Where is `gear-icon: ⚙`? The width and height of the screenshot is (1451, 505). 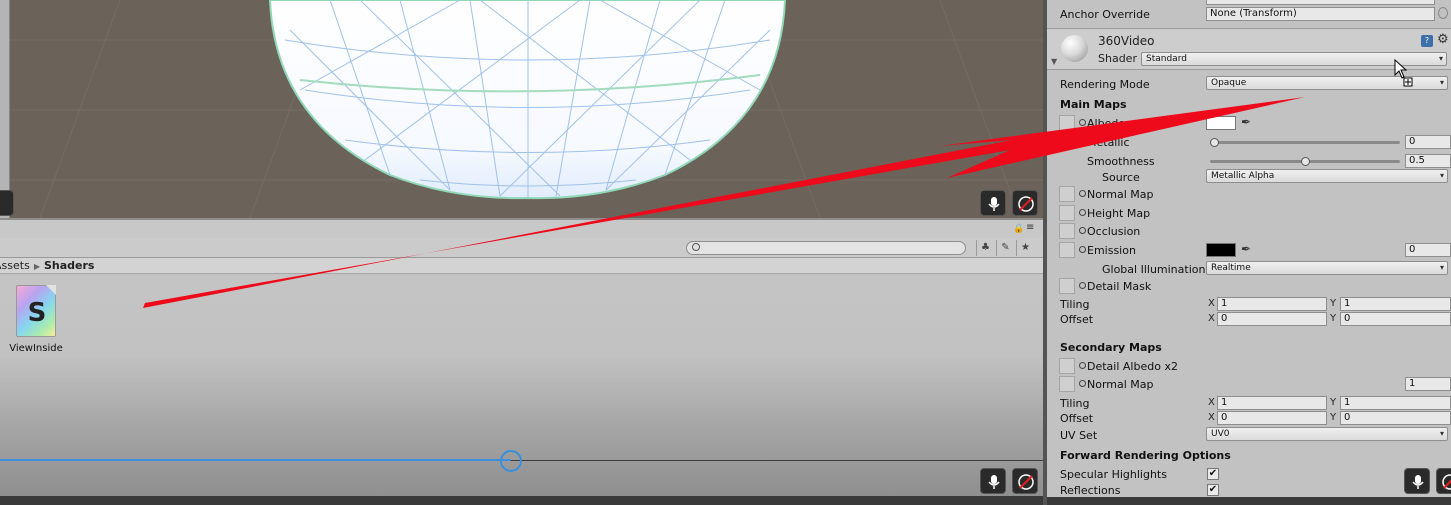
gear-icon: ⚙ is located at coordinates (1443, 39).